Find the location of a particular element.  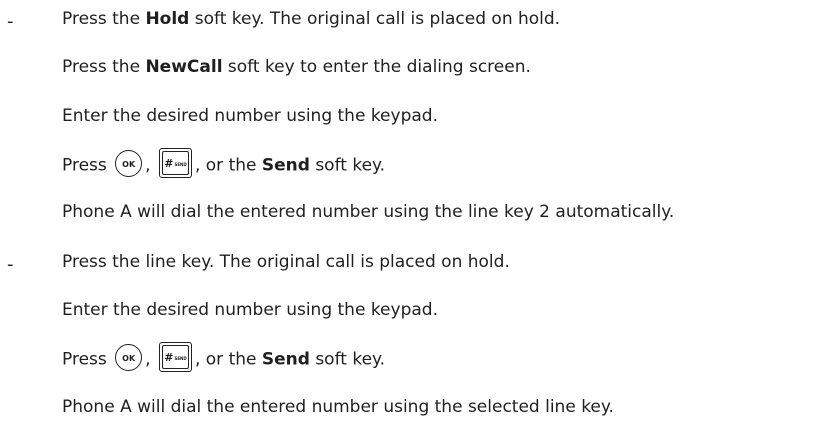

instruction-press-send: Press OK, # SEND, or the Send soft key. is located at coordinates (224, 163).